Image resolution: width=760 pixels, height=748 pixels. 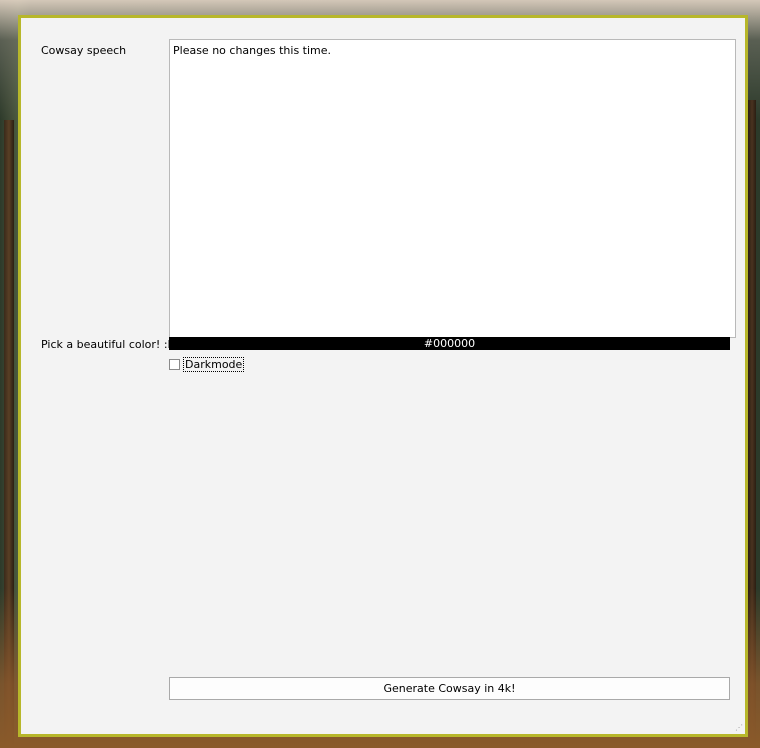 What do you see at coordinates (214, 364) in the screenshot?
I see `darkmode-label: Darkmode` at bounding box center [214, 364].